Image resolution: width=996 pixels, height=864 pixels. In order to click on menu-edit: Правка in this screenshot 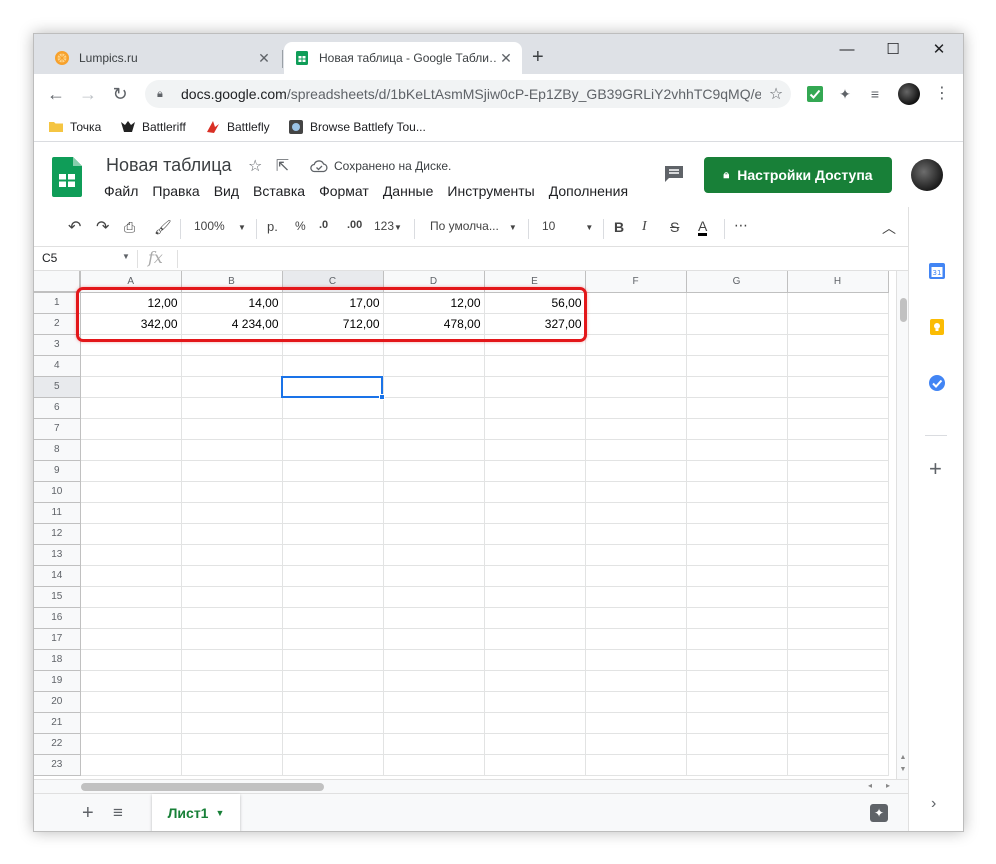, I will do `click(175, 191)`.